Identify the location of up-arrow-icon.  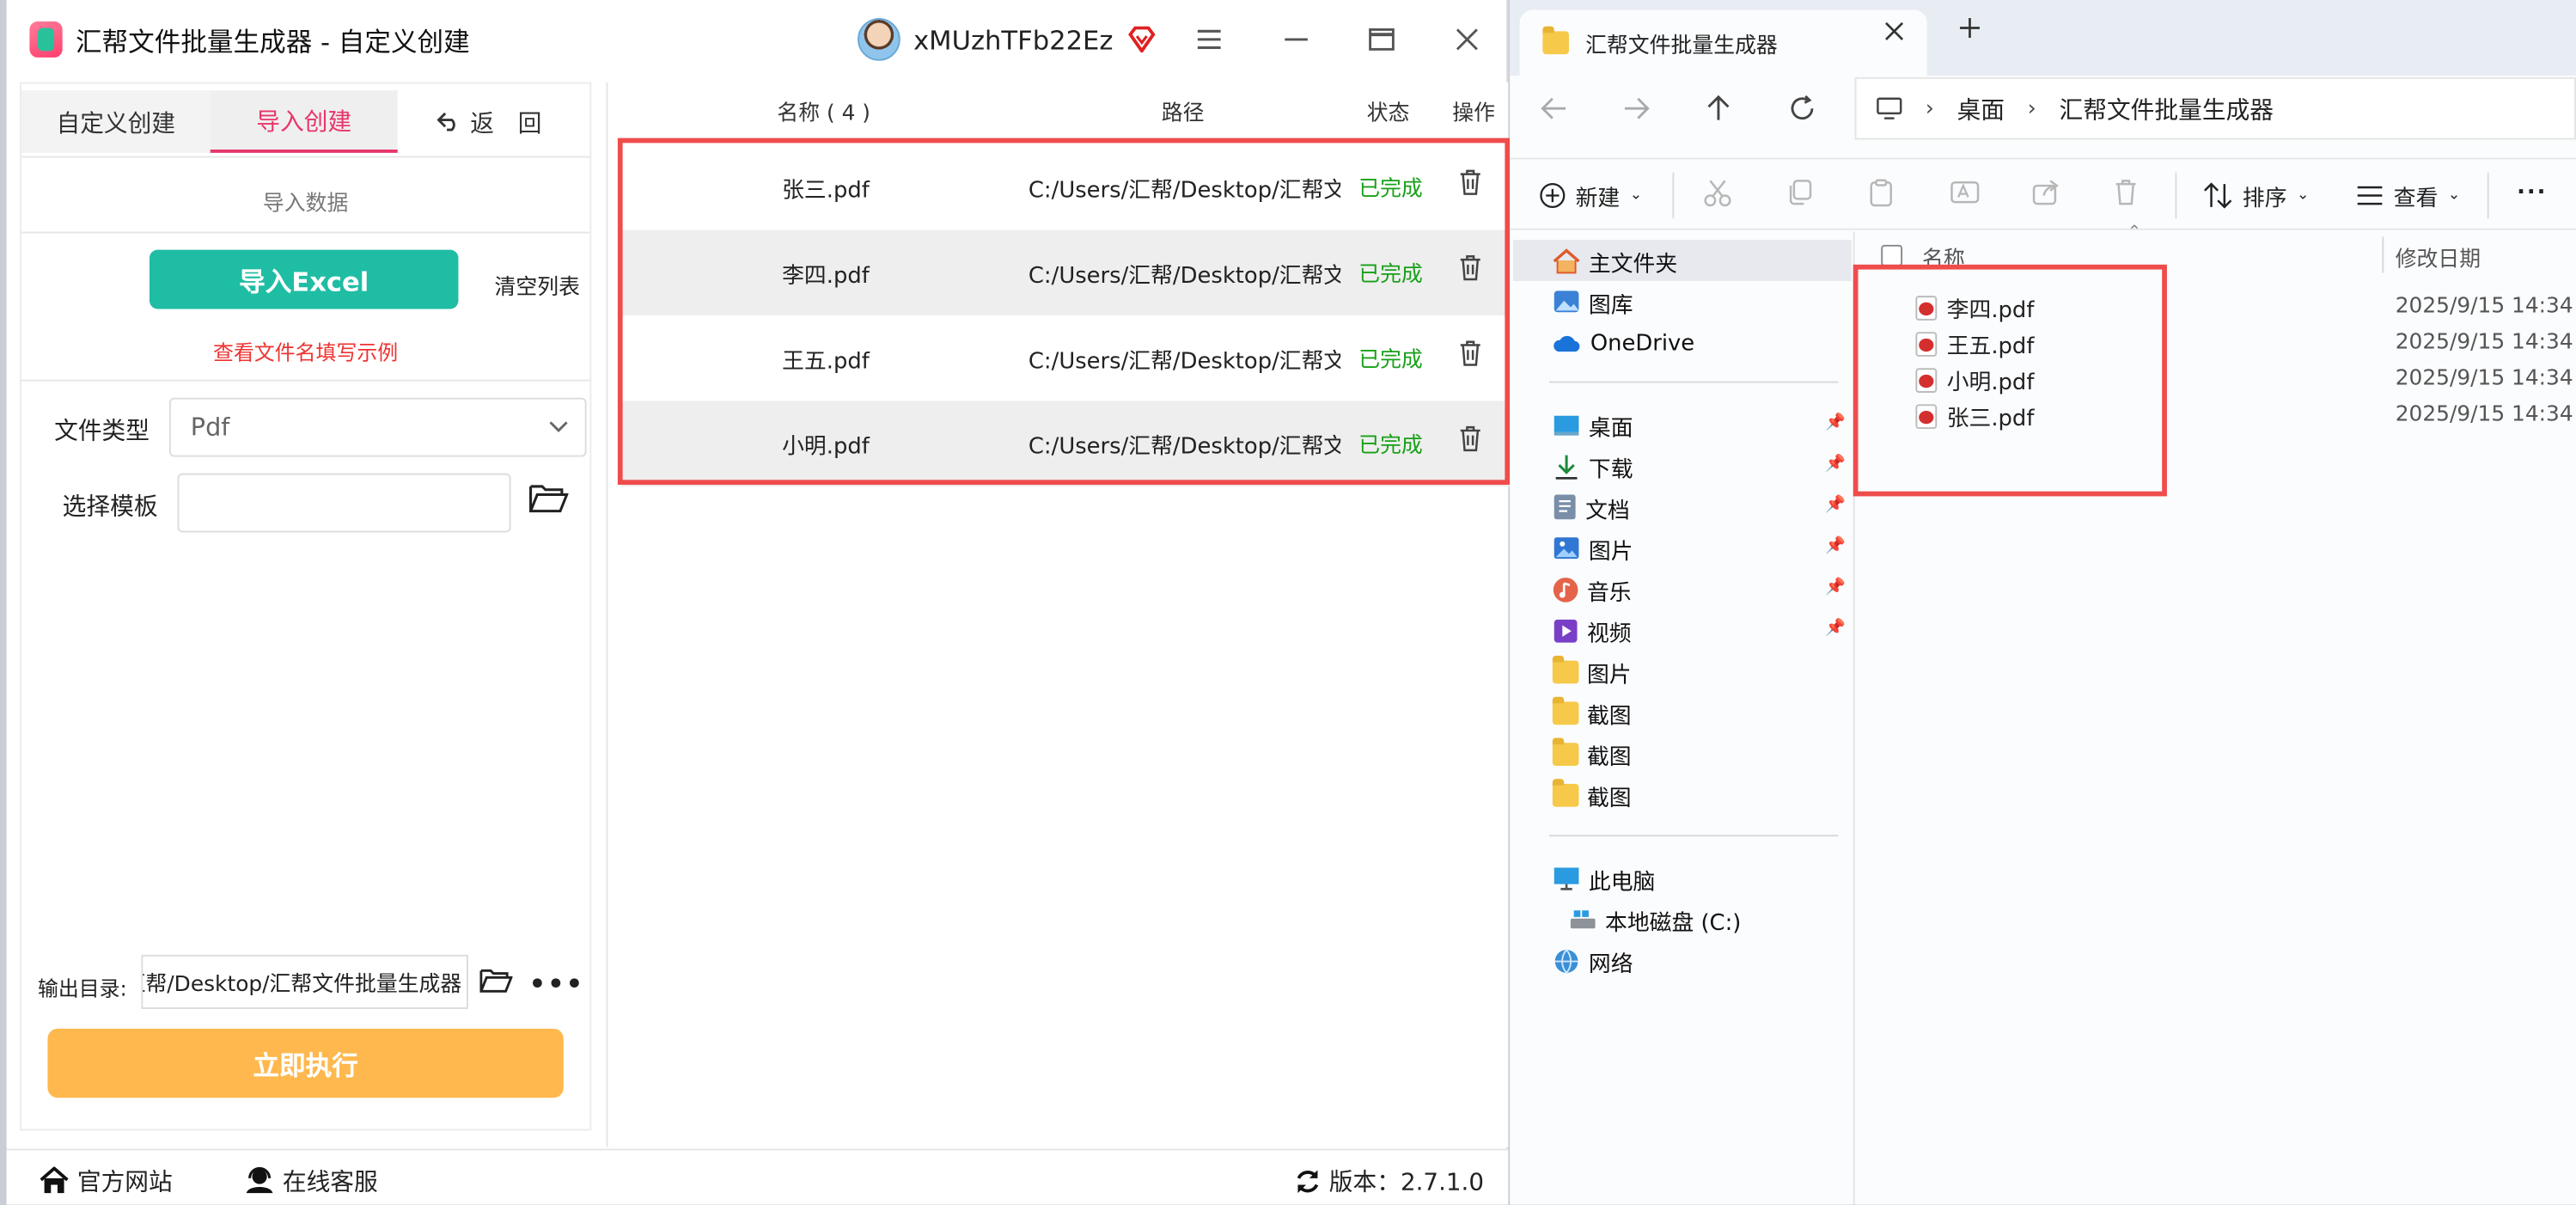
(1718, 109).